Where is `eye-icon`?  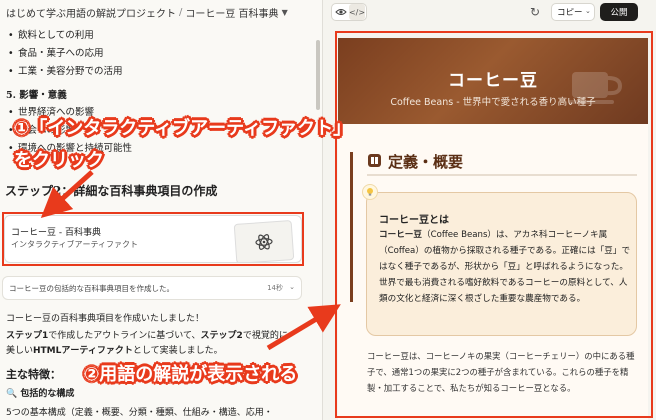 eye-icon is located at coordinates (341, 12).